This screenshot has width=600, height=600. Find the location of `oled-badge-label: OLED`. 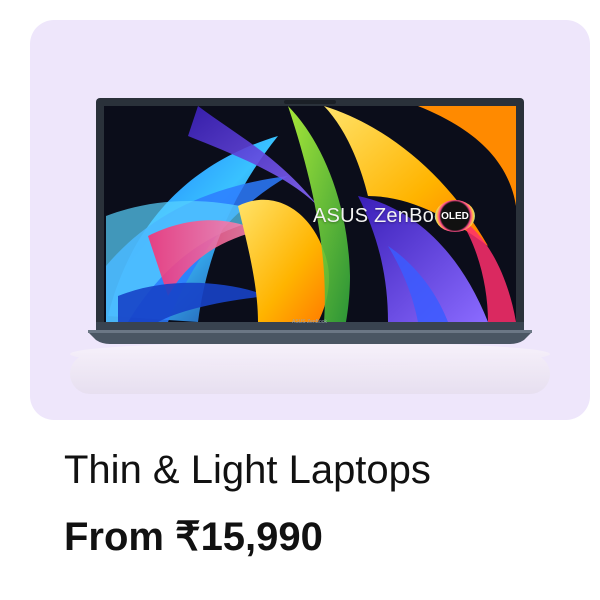

oled-badge-label: OLED is located at coordinates (455, 216).